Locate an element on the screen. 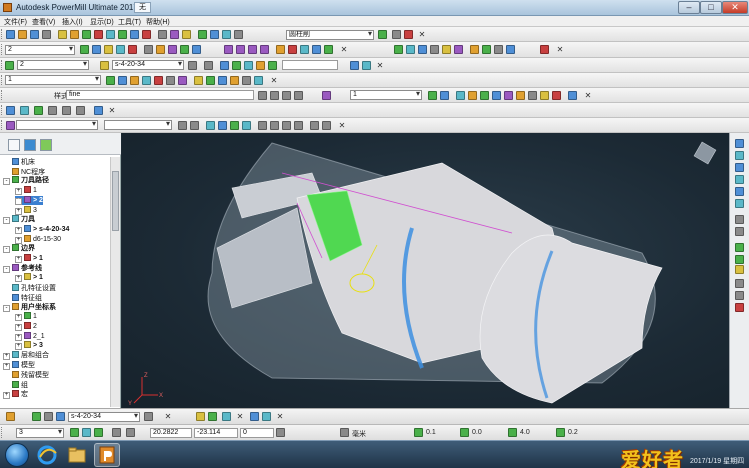 The height and width of the screenshot is (468, 749). status-shank-icon is located at coordinates (60, 416).